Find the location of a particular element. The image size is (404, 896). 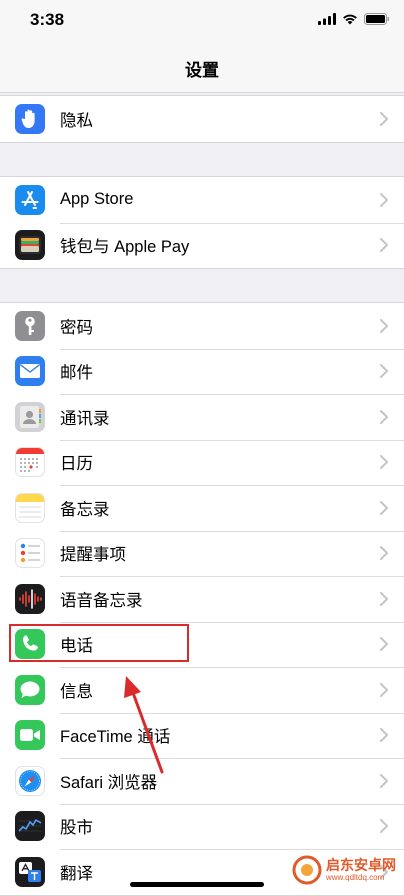

mail-icon is located at coordinates (30, 371).